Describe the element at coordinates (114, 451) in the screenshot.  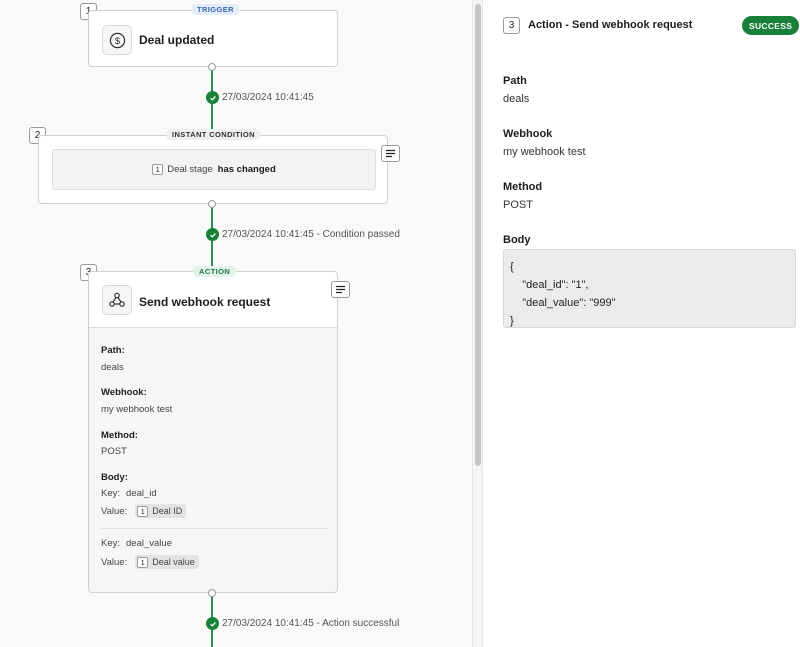
I see `method-value: POST` at that location.